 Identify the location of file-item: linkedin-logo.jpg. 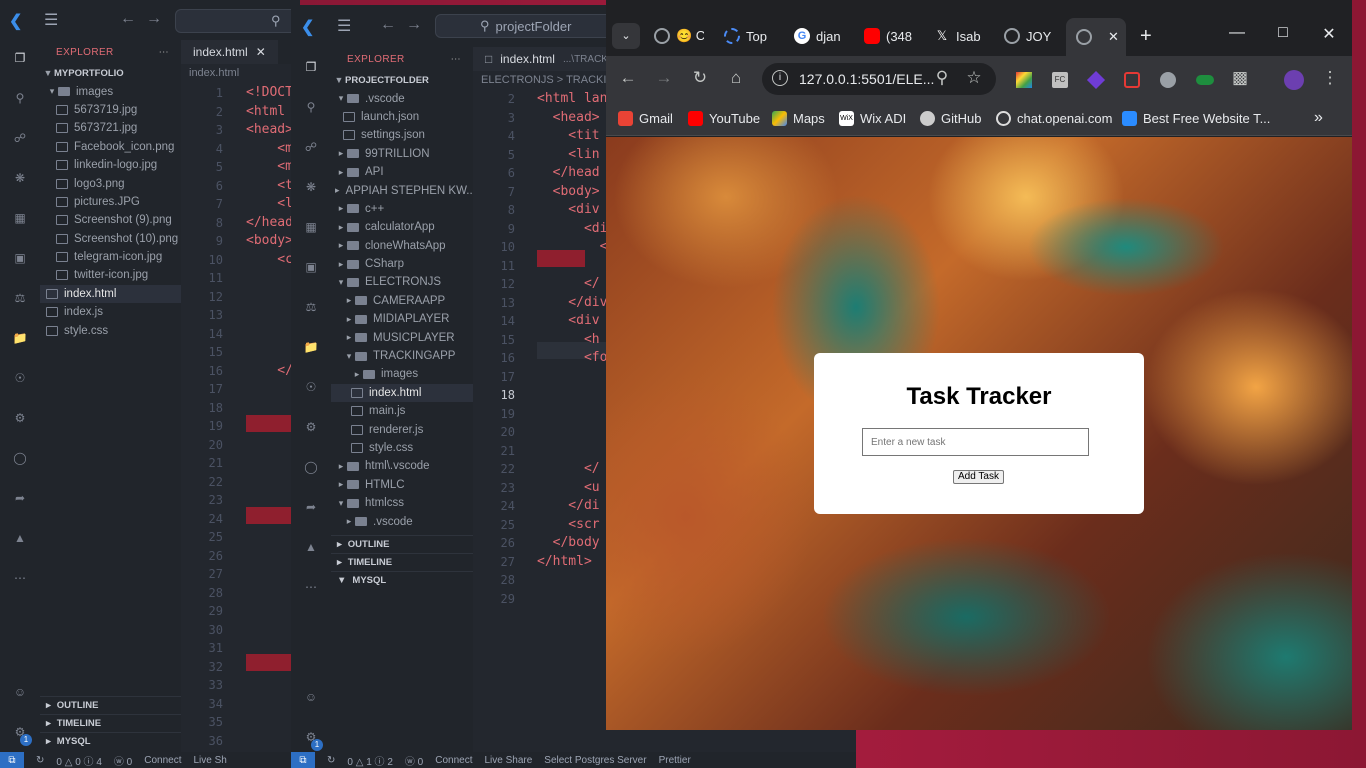
(110, 165).